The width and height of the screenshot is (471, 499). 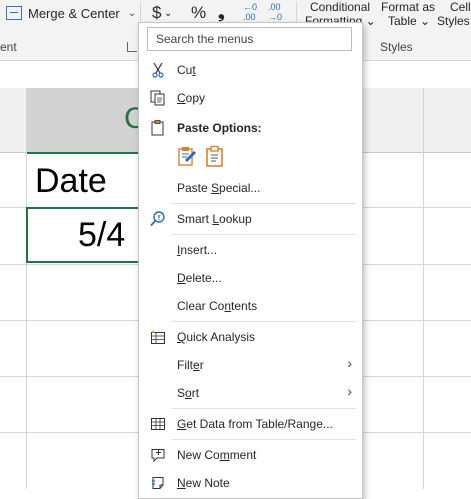 I want to click on menu-item-clear-contents: Clear Contents, so click(x=250, y=306).